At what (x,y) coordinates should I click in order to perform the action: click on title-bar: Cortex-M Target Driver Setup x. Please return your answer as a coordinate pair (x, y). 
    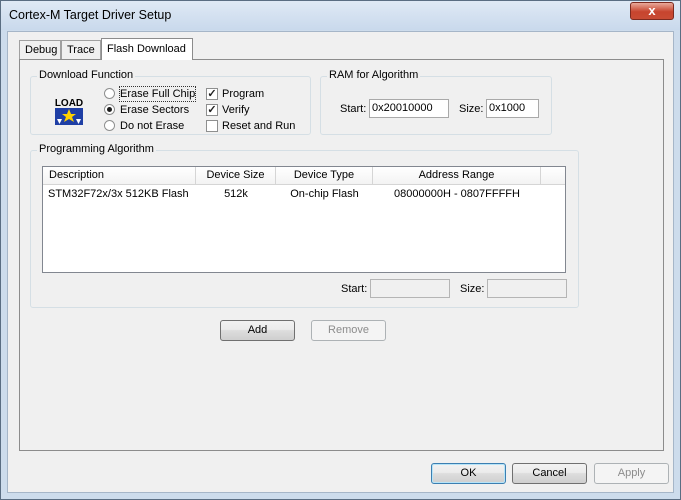
    Looking at the image, I should click on (340, 15).